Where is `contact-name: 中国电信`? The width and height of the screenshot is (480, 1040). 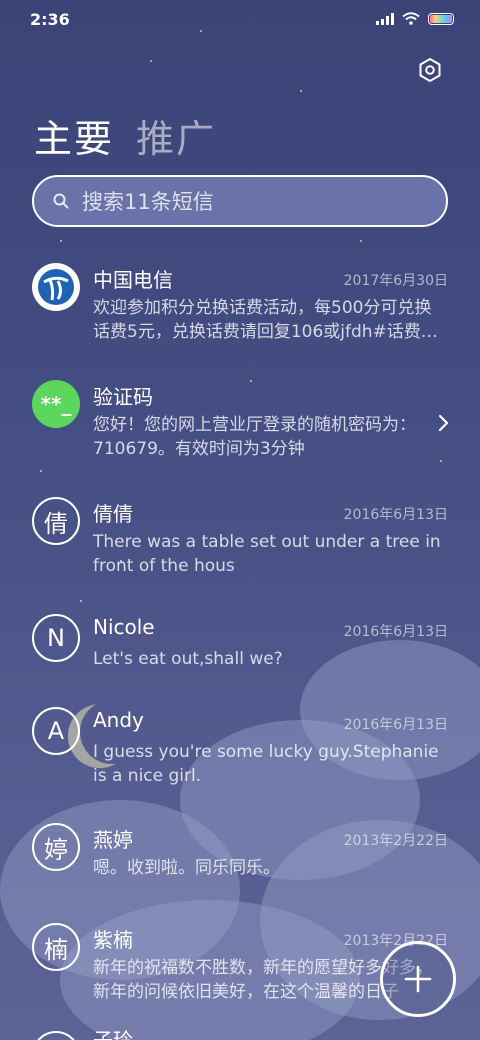 contact-name: 中国电信 is located at coordinates (133, 280).